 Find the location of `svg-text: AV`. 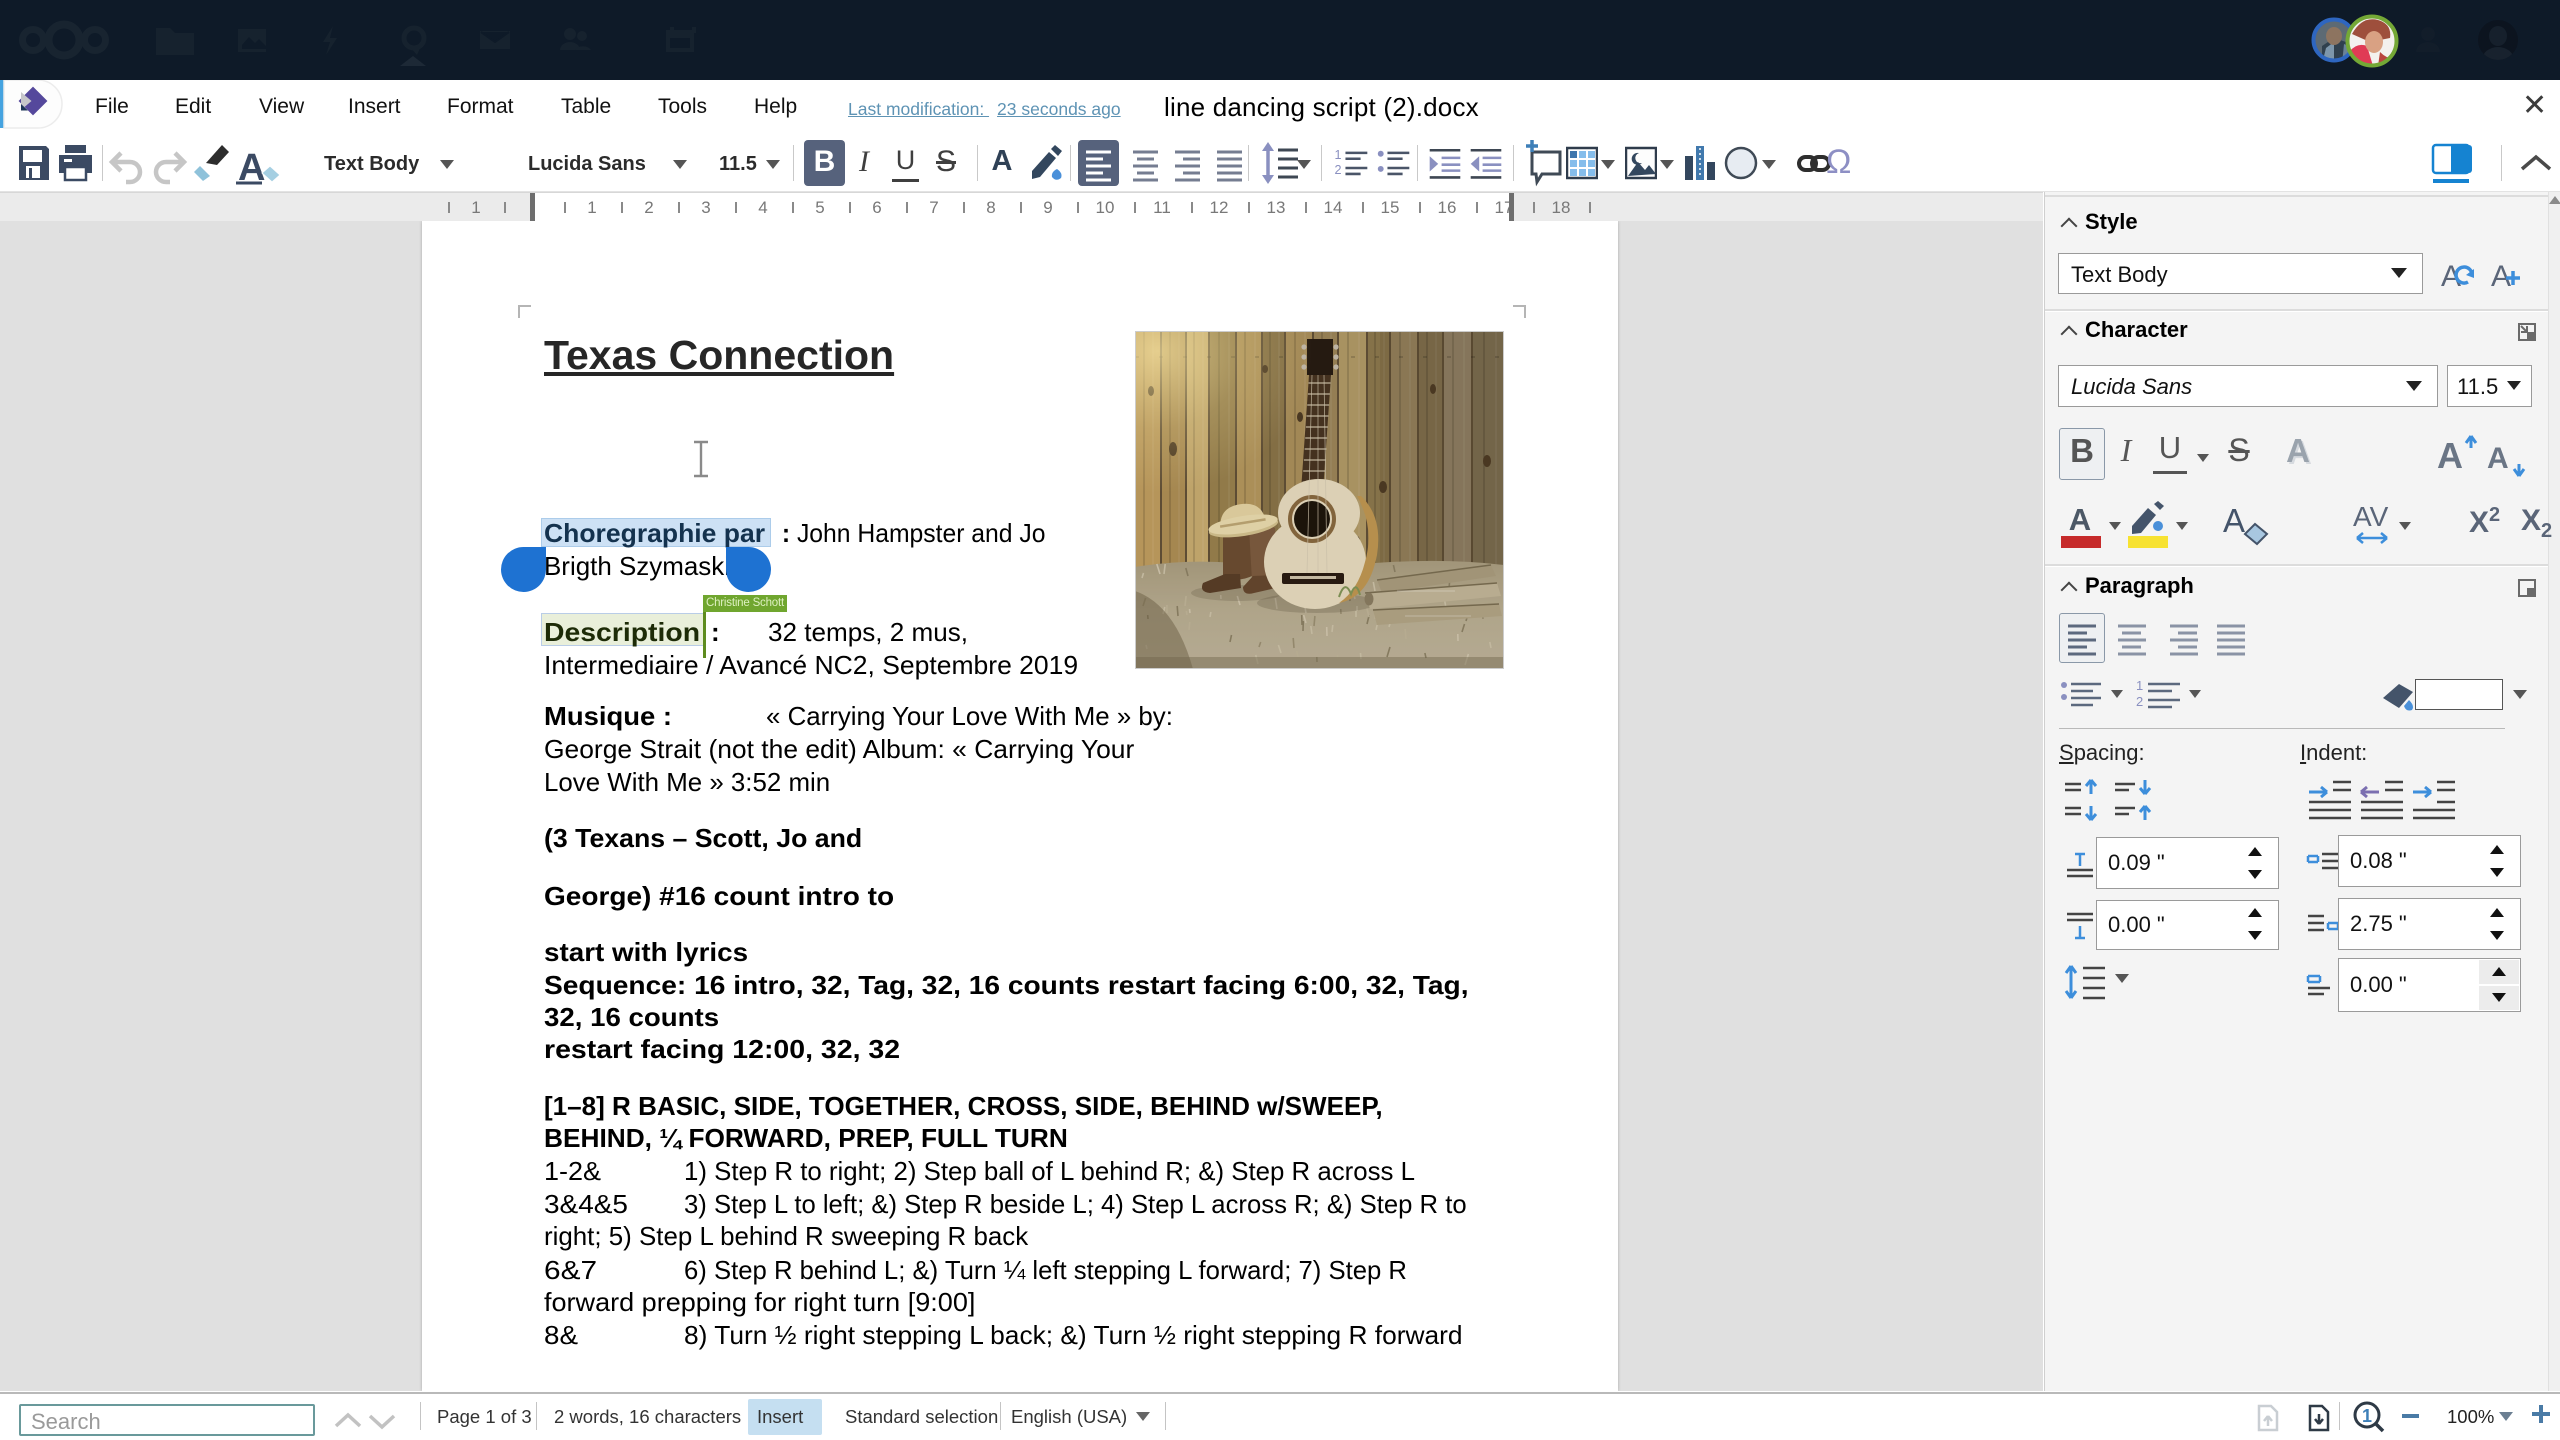

svg-text: AV is located at coordinates (2371, 516).